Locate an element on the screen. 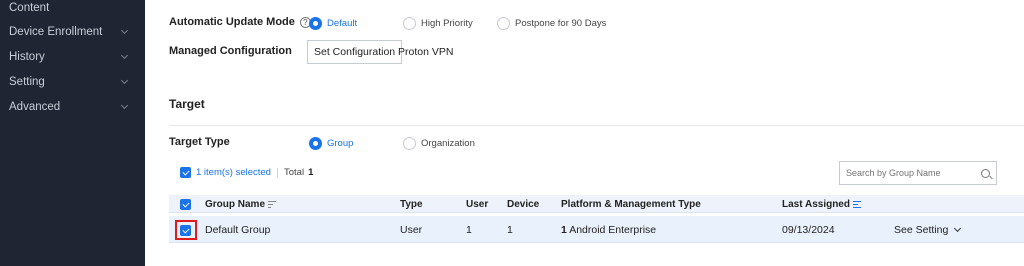  group-search-box is located at coordinates (918, 173).